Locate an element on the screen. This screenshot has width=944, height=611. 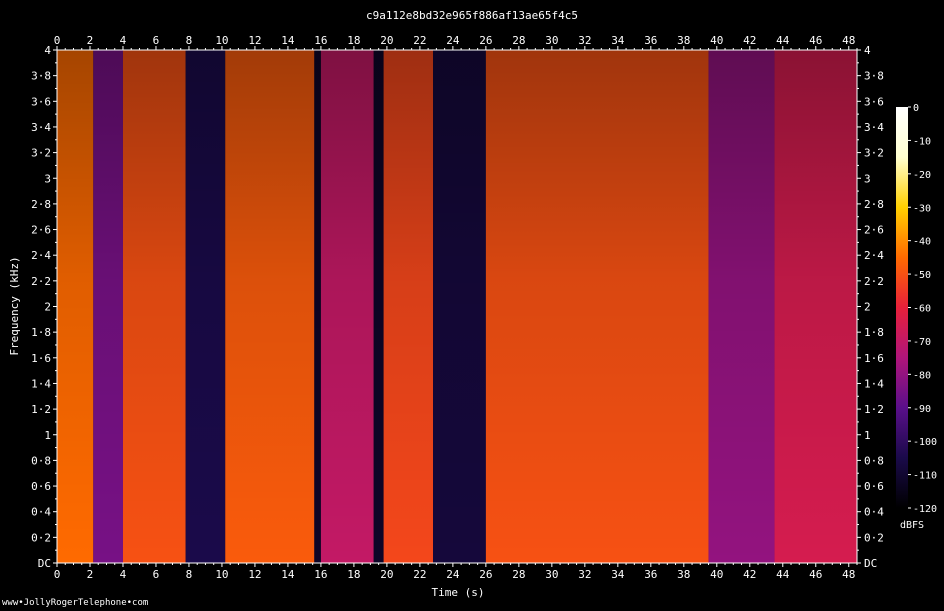
x-tick-label-bottom: 26 is located at coordinates (485, 574).